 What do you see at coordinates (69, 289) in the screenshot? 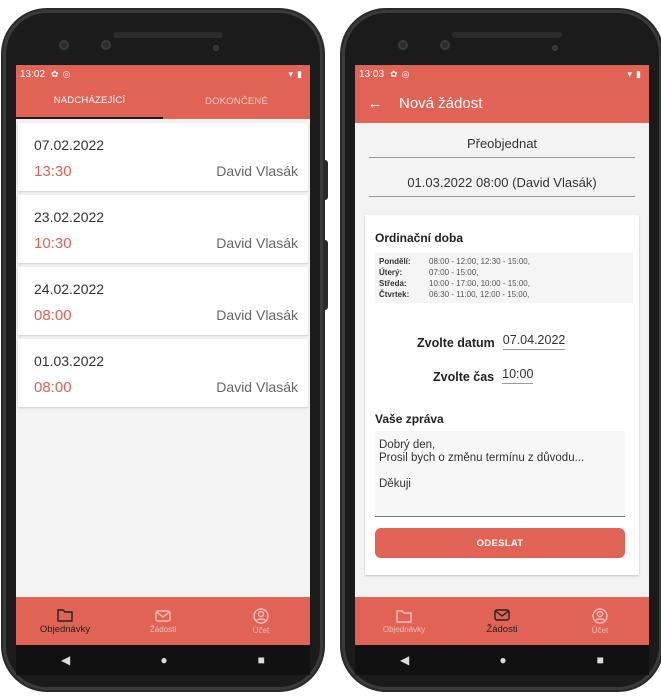
I see `appointment-date: 24.02.2022` at bounding box center [69, 289].